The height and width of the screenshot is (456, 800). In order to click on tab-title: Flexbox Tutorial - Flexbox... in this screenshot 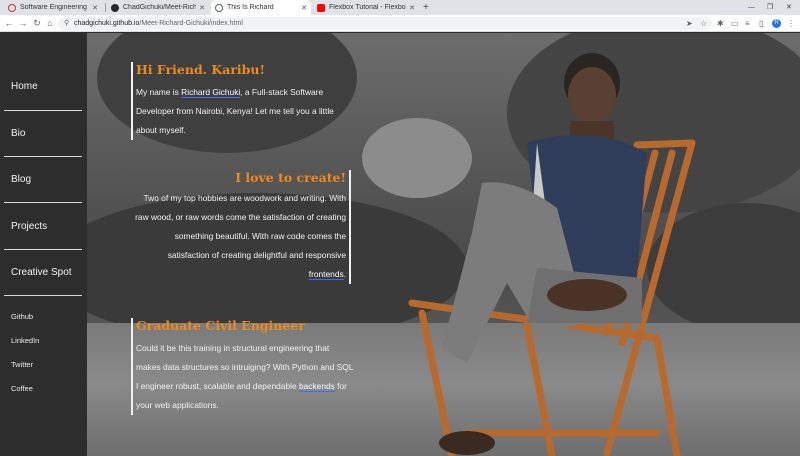, I will do `click(367, 7)`.